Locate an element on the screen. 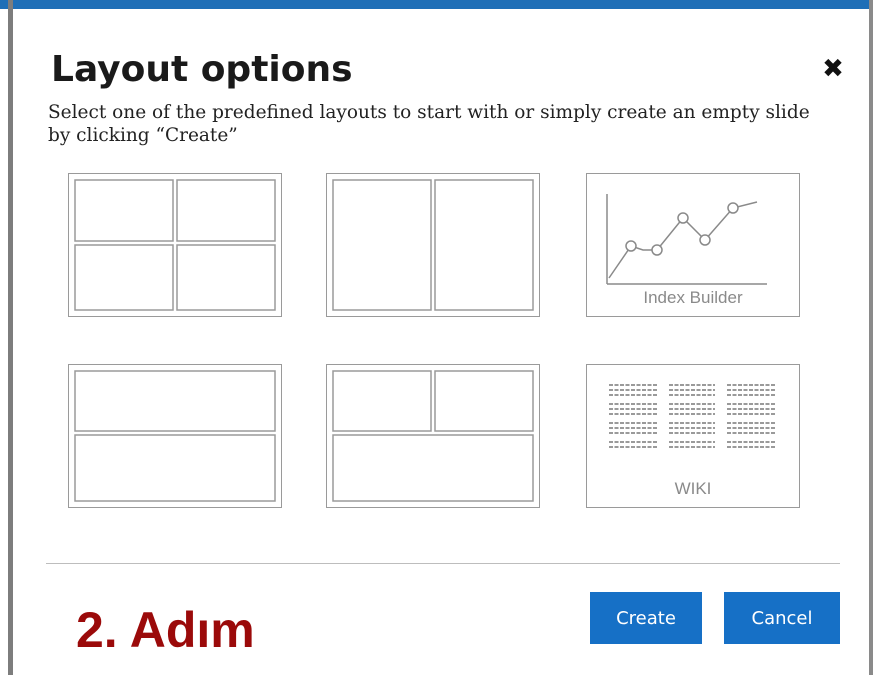 This screenshot has height=675, width=885. layout-option-grid-2x2 is located at coordinates (175, 245).